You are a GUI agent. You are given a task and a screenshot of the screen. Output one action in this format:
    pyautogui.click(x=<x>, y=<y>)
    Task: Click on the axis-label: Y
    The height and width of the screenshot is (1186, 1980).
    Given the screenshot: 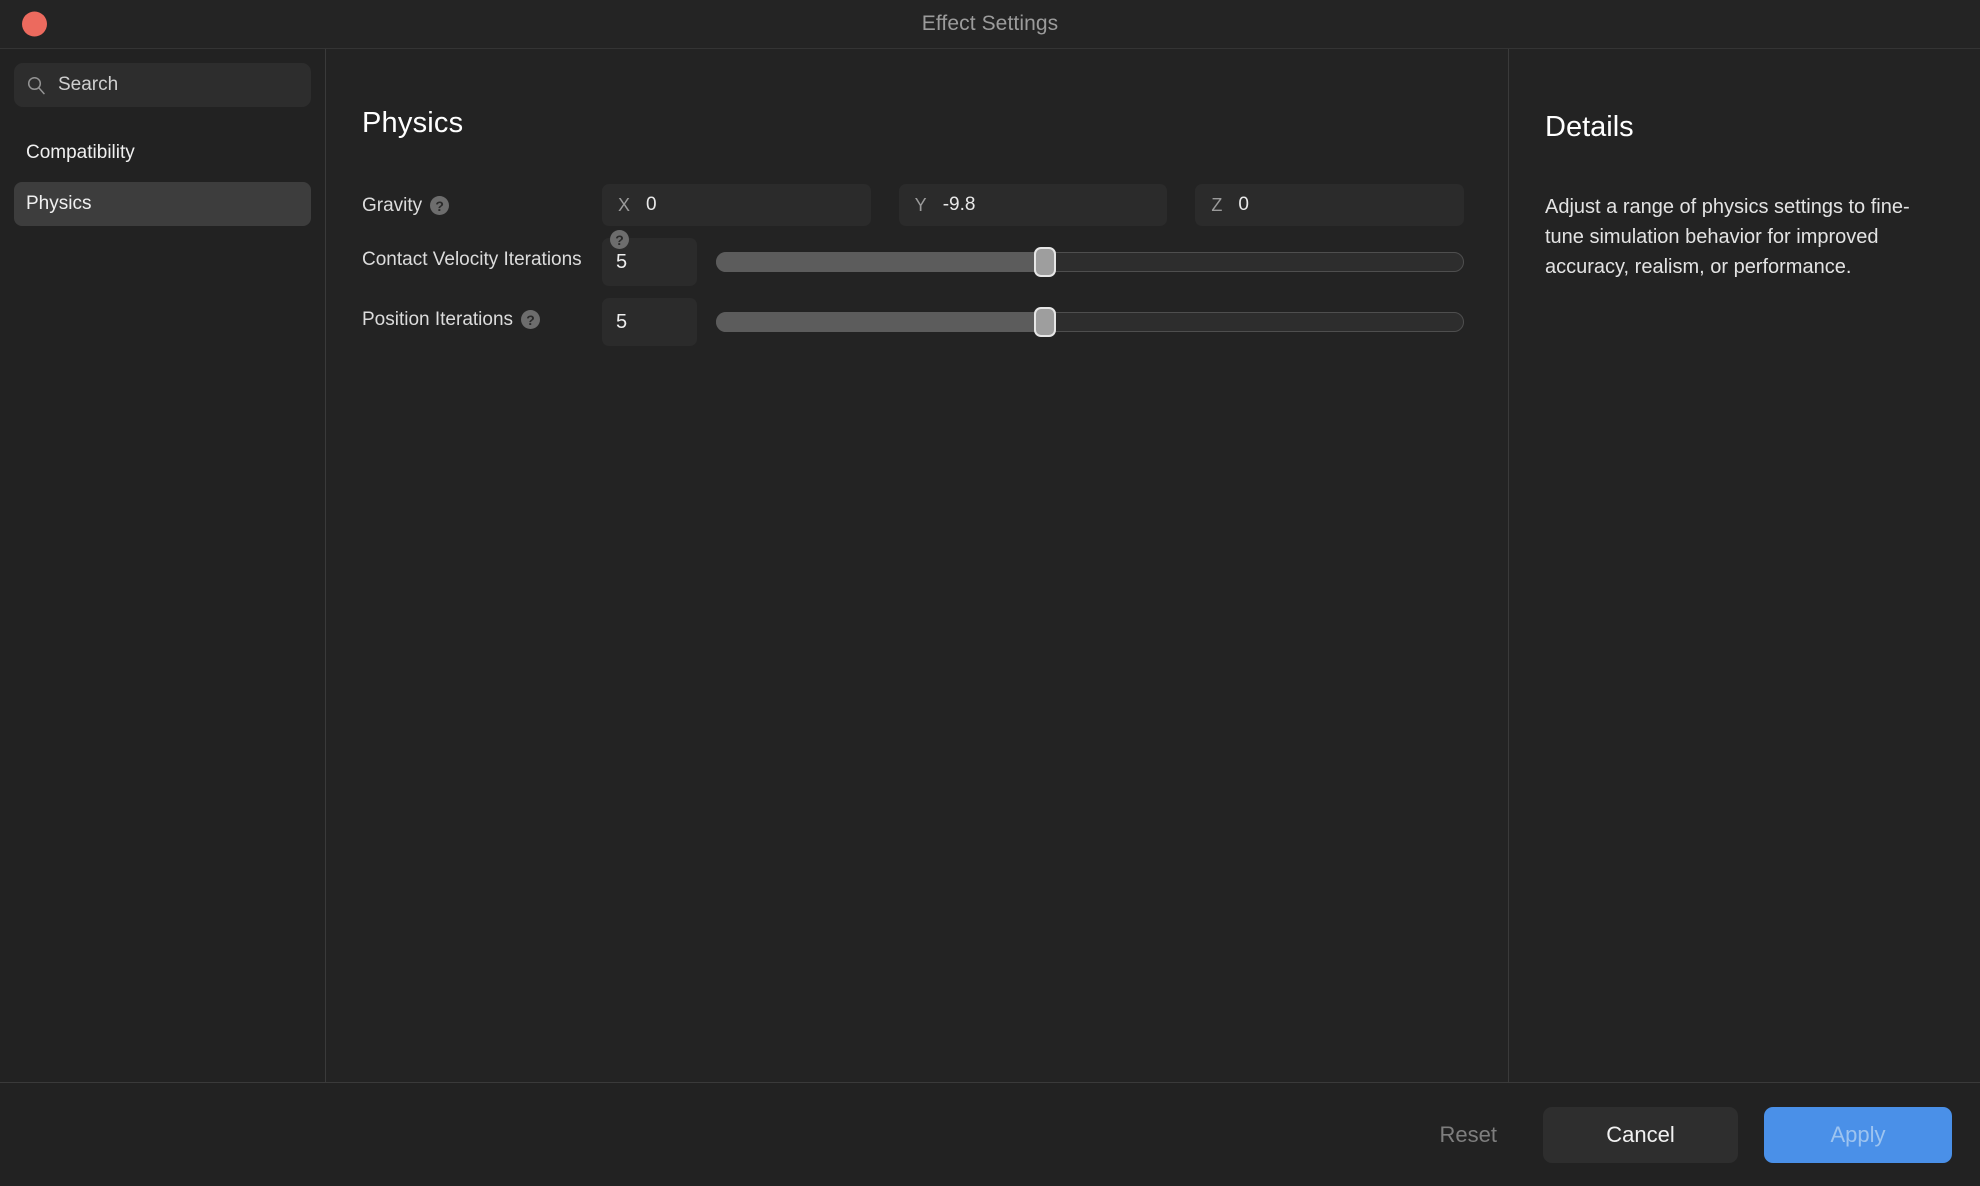 What is the action you would take?
    pyautogui.click(x=920, y=204)
    